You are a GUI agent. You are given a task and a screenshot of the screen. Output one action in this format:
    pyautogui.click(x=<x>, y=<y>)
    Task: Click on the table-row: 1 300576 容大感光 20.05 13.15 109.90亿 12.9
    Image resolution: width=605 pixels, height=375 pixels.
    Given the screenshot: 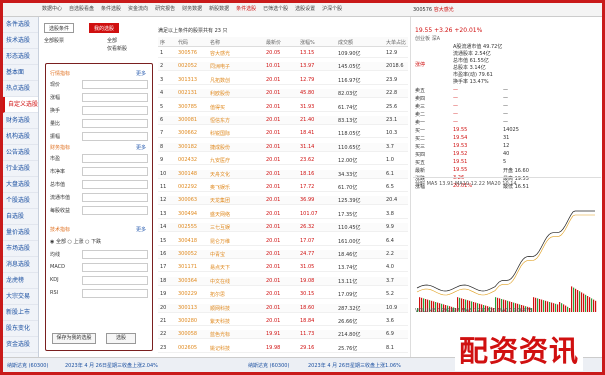 What is the action you would take?
    pyautogui.click(x=283, y=53)
    